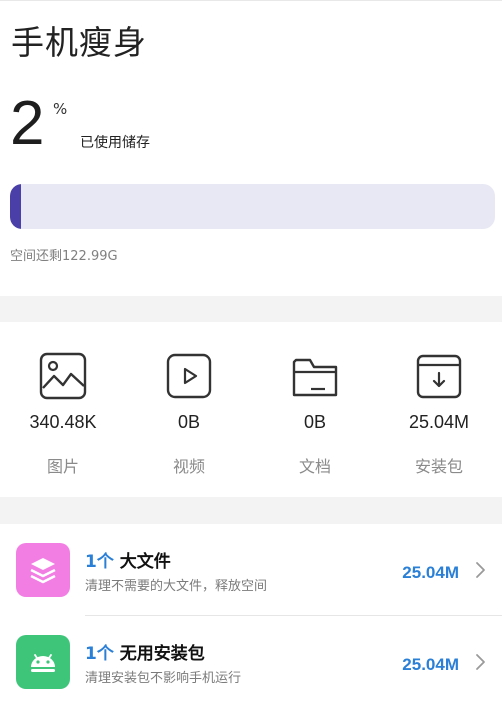 The image size is (502, 702). What do you see at coordinates (176, 586) in the screenshot?
I see `item-description: 清理不需要的大文件，释放空间` at bounding box center [176, 586].